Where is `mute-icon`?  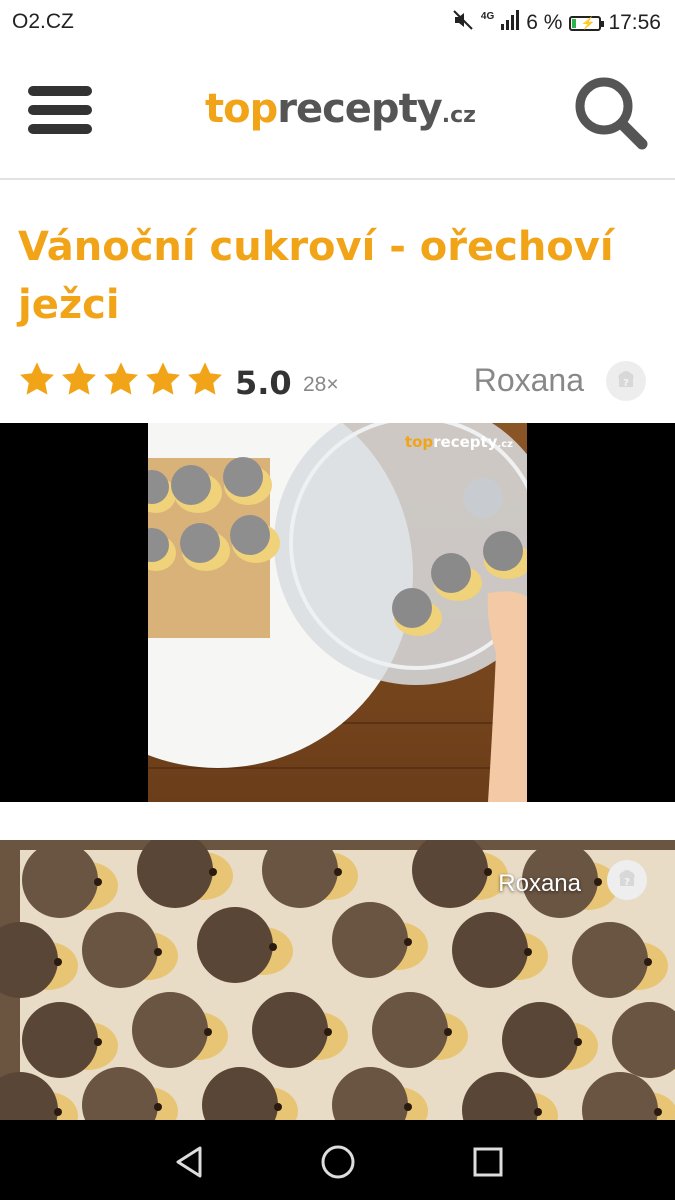 mute-icon is located at coordinates (463, 23).